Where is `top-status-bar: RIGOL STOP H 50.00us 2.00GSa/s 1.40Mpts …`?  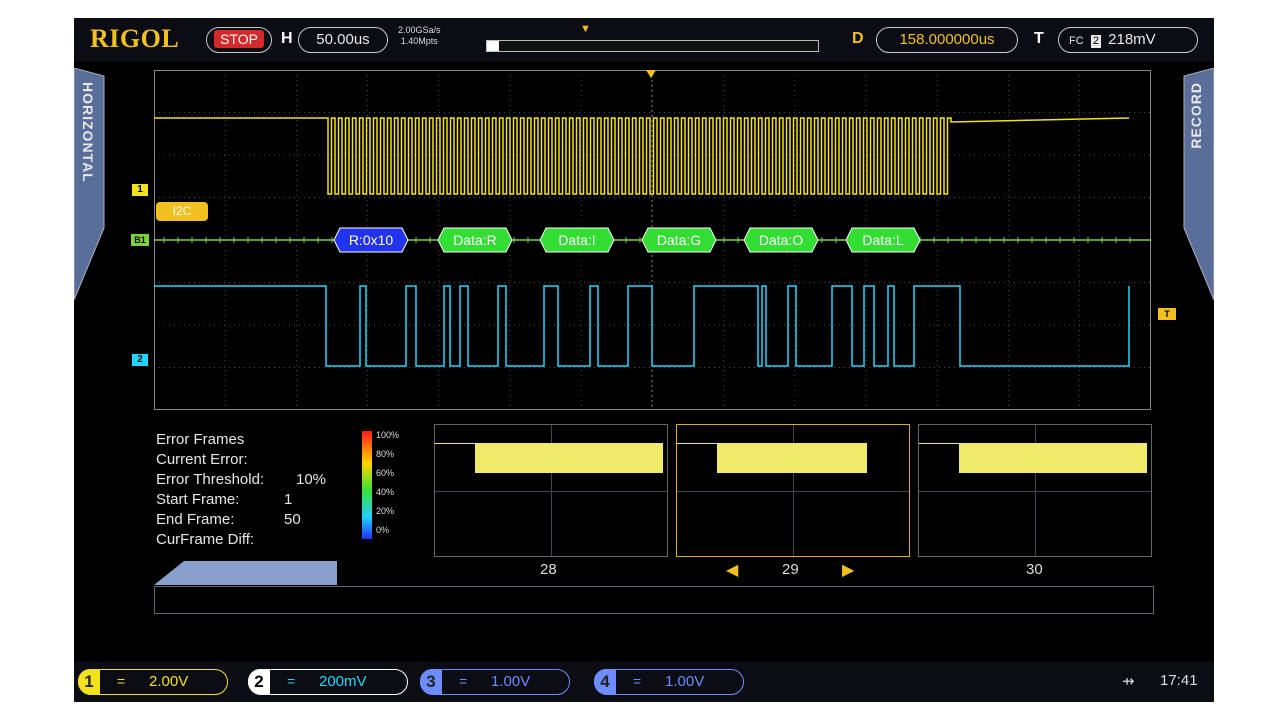 top-status-bar: RIGOL STOP H 50.00us 2.00GSa/s 1.40Mpts … is located at coordinates (644, 40).